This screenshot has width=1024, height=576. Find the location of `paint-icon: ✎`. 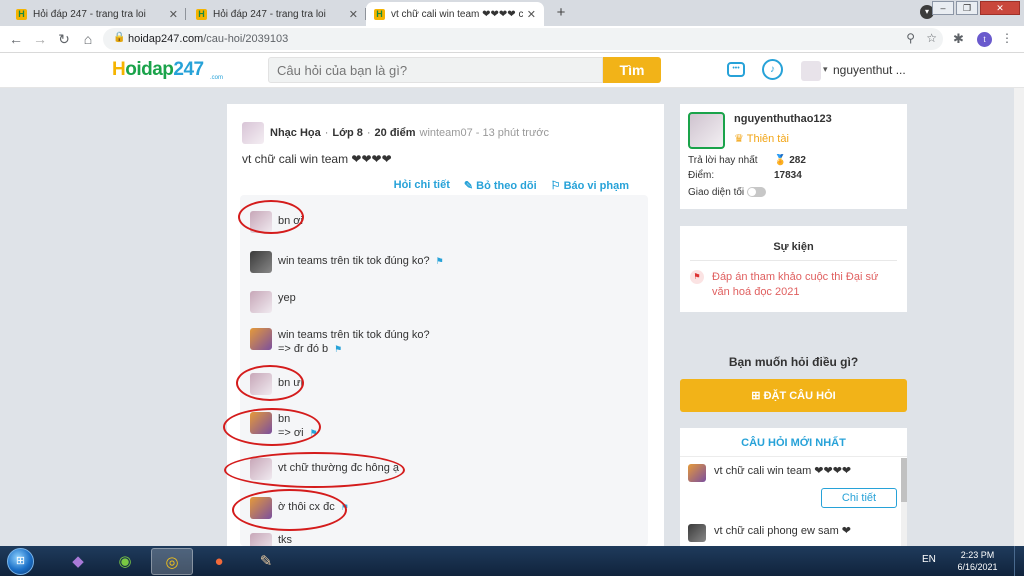

paint-icon: ✎ is located at coordinates (266, 561).